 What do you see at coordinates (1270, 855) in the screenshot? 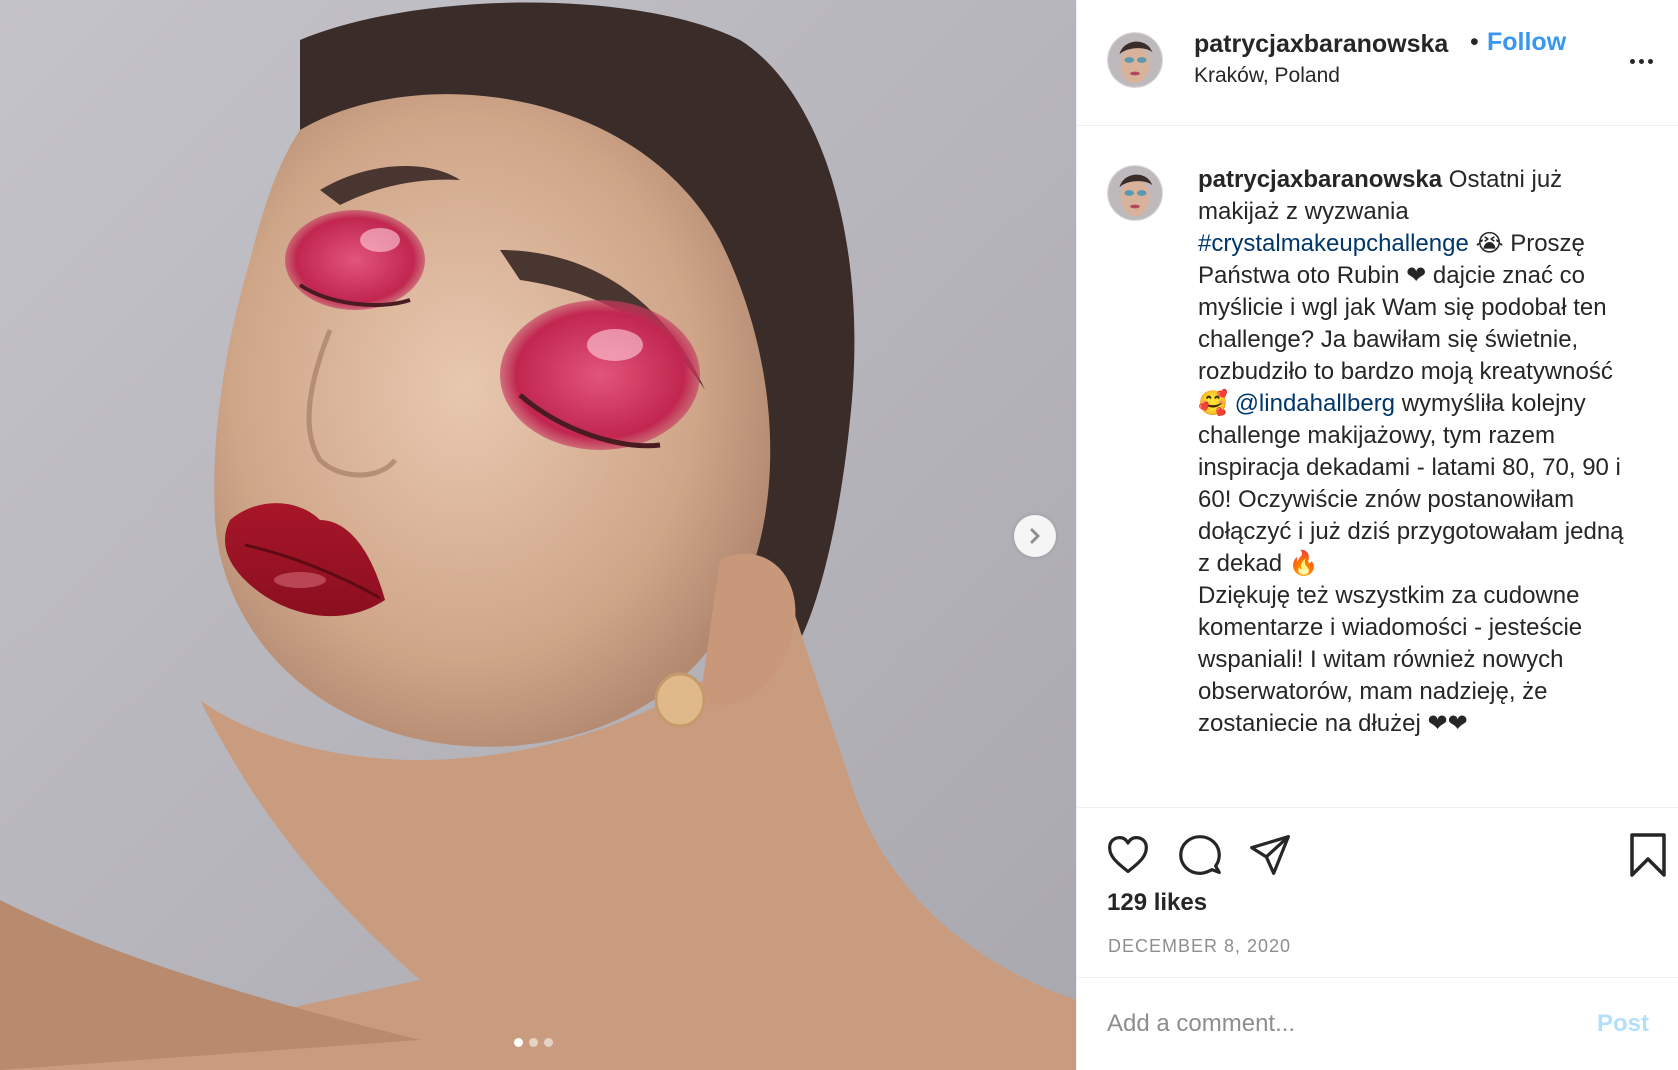
I see `share-icon` at bounding box center [1270, 855].